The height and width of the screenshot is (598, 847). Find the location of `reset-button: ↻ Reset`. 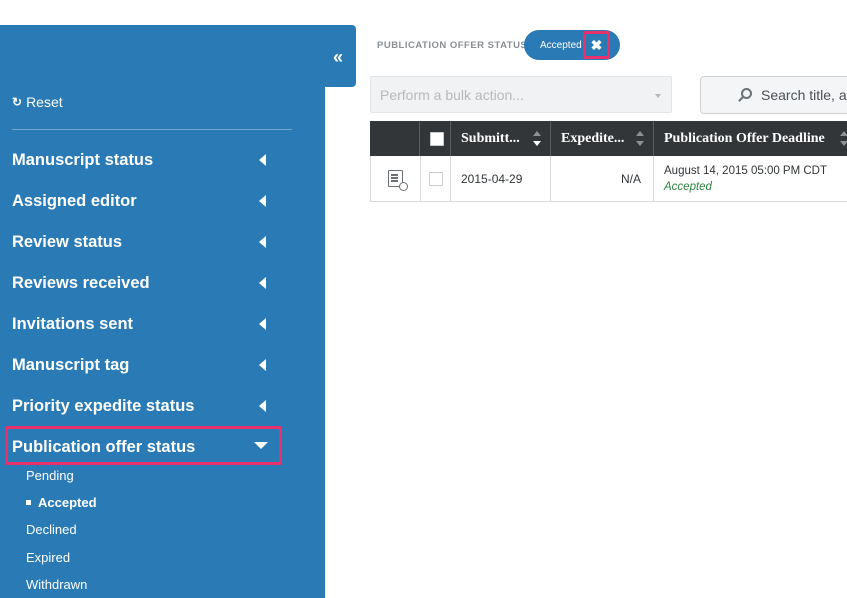

reset-button: ↻ Reset is located at coordinates (37, 102).